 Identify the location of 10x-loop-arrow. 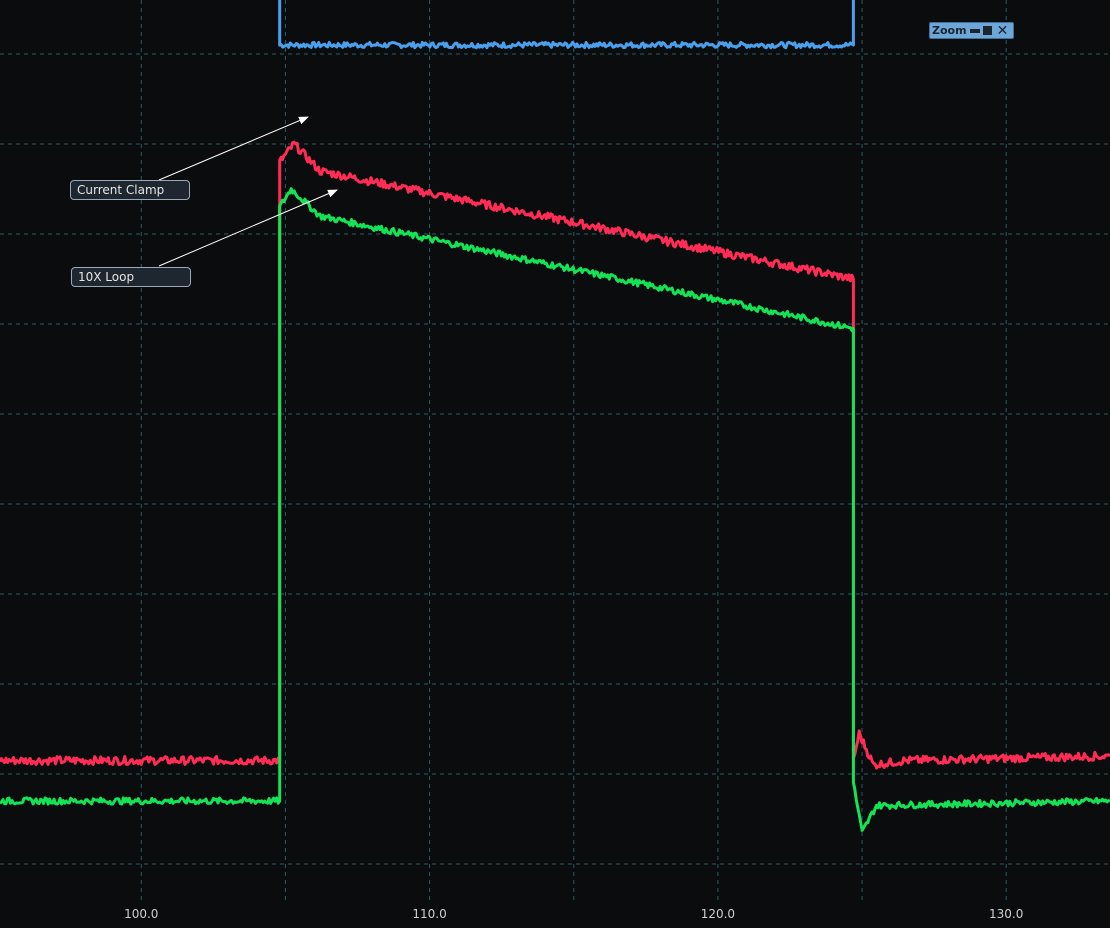
(248, 228).